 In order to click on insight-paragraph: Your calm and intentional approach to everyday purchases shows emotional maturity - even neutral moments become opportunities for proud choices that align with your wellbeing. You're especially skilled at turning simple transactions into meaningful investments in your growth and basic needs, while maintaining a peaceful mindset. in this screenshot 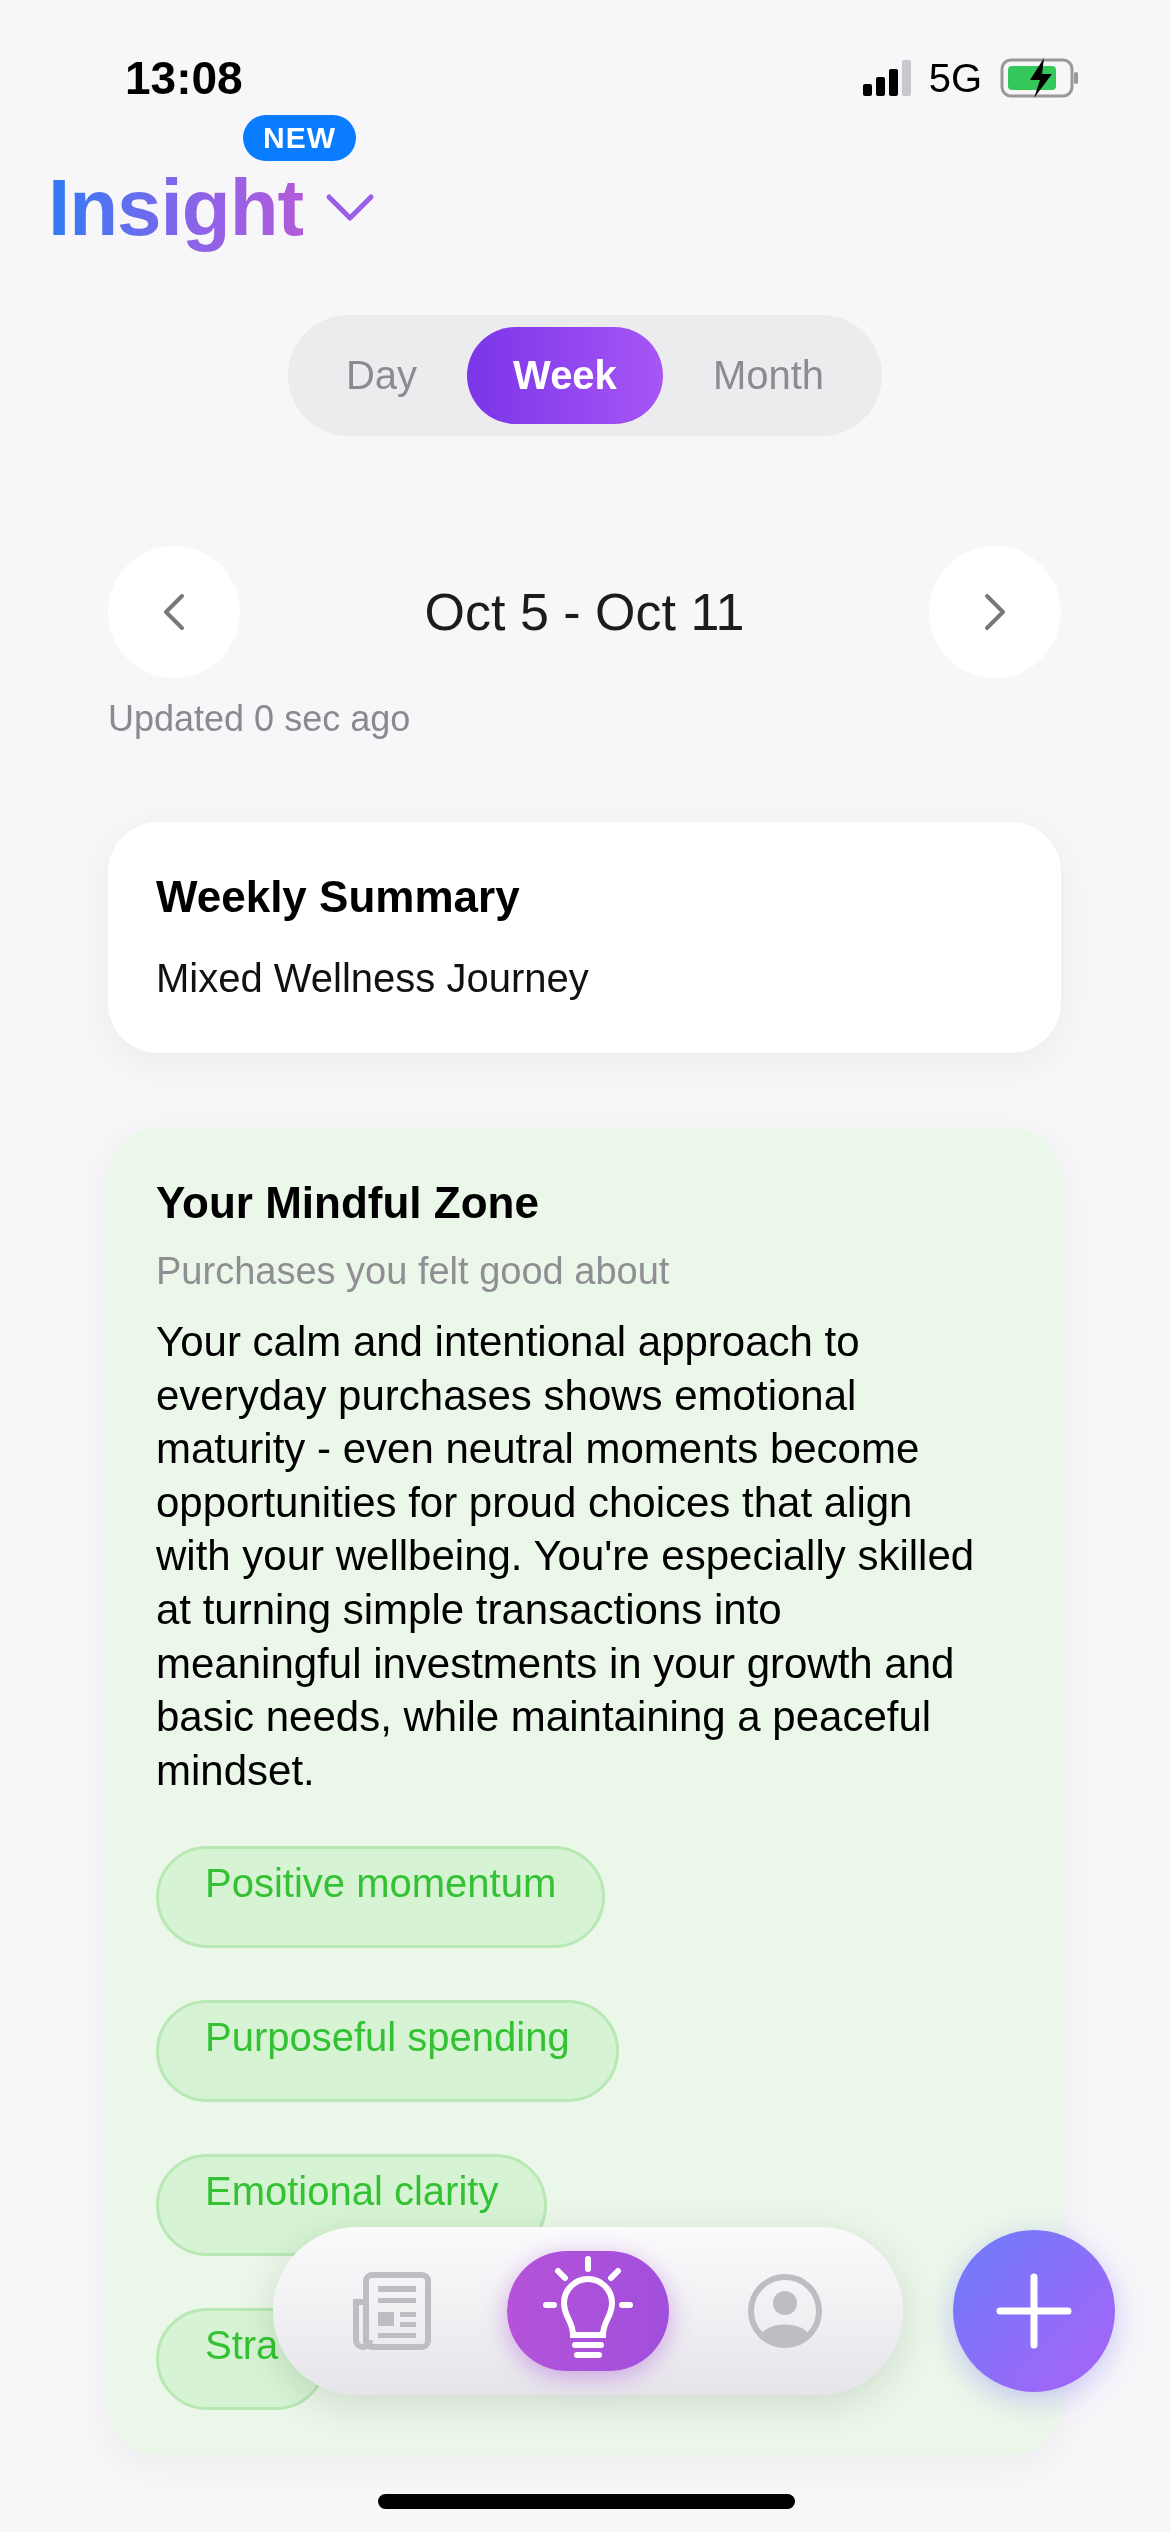, I will do `click(566, 1556)`.